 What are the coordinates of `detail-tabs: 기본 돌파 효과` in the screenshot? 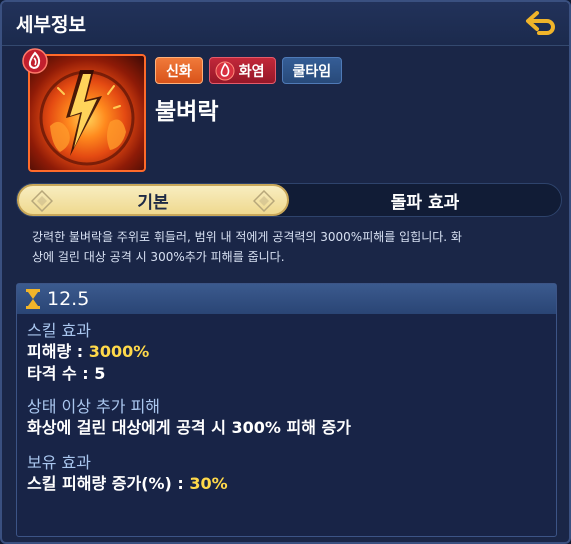 It's located at (289, 200).